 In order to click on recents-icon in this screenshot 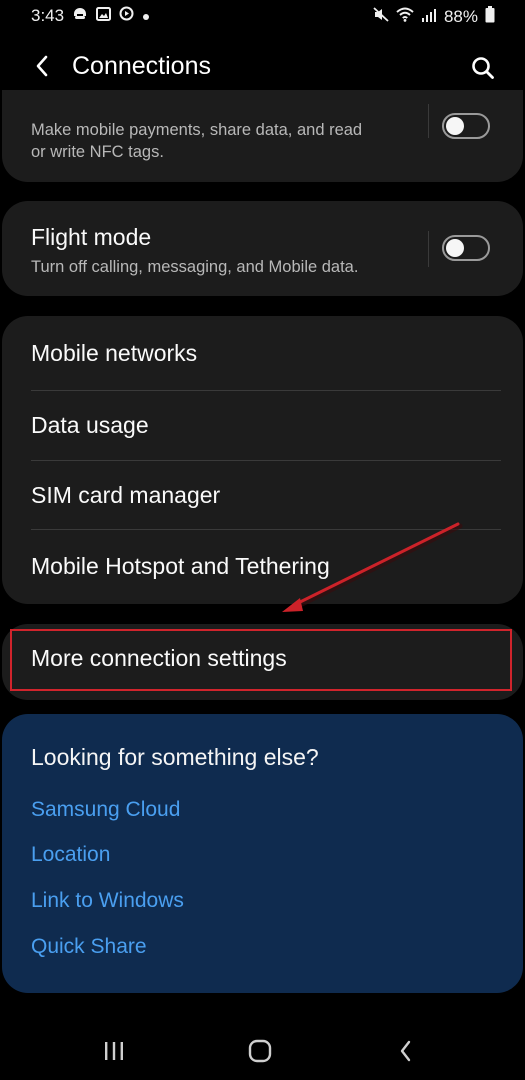, I will do `click(114, 1051)`.